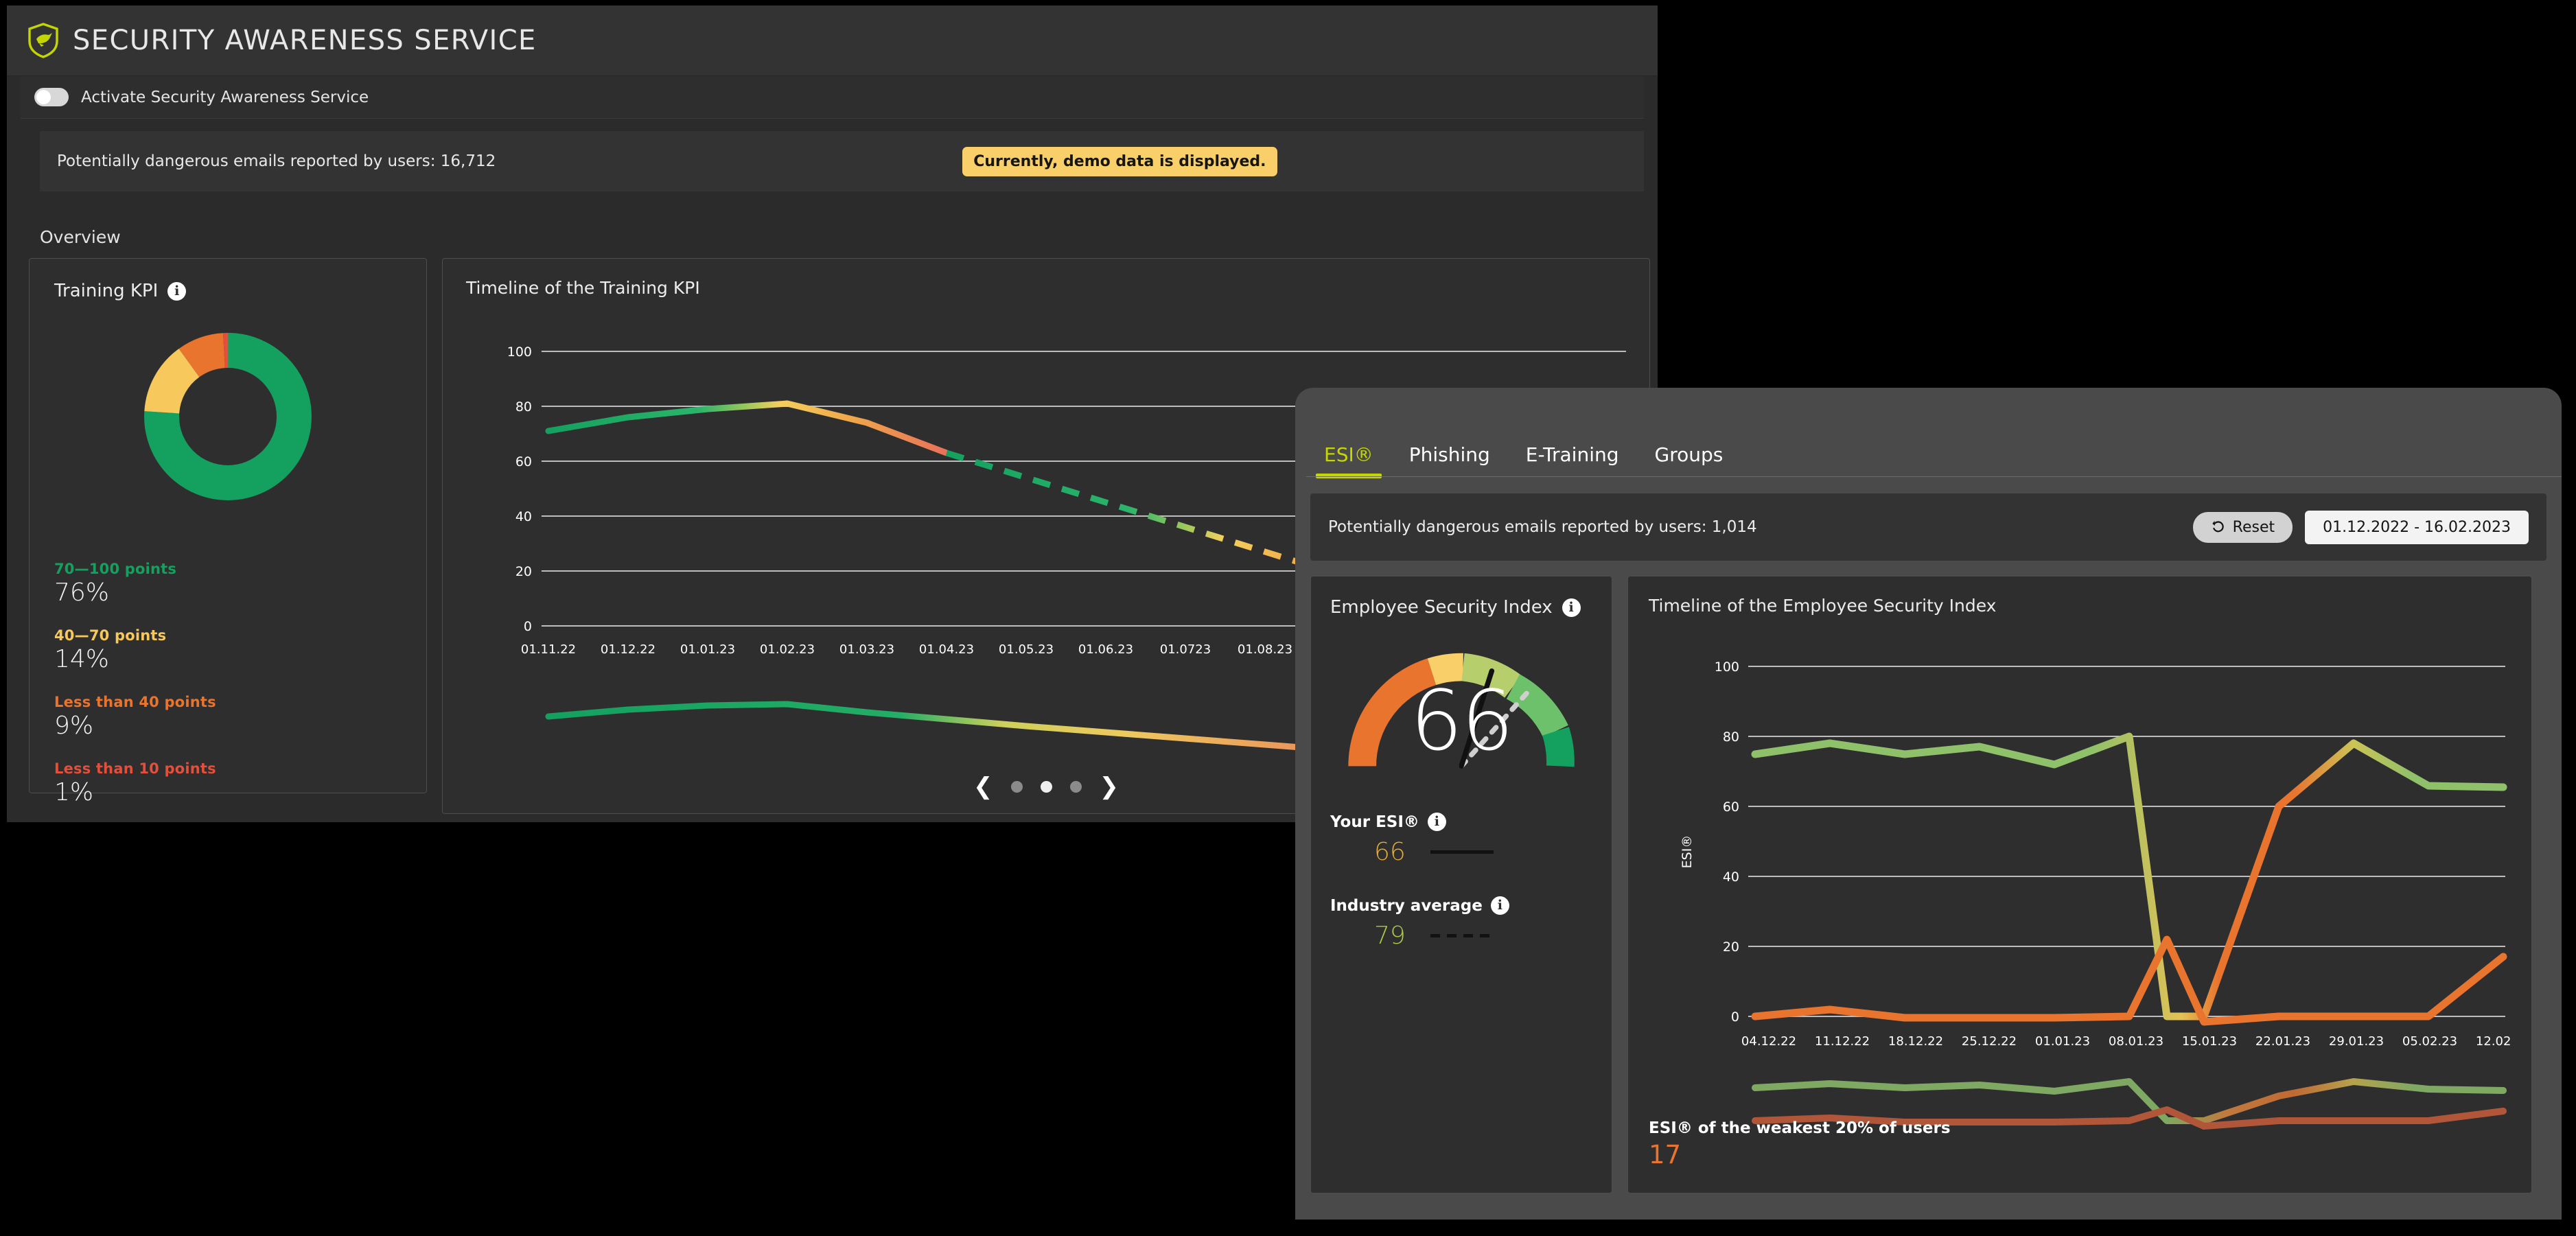  What do you see at coordinates (2494, 1041) in the screenshot?
I see `svg-text: 12.02.23` at bounding box center [2494, 1041].